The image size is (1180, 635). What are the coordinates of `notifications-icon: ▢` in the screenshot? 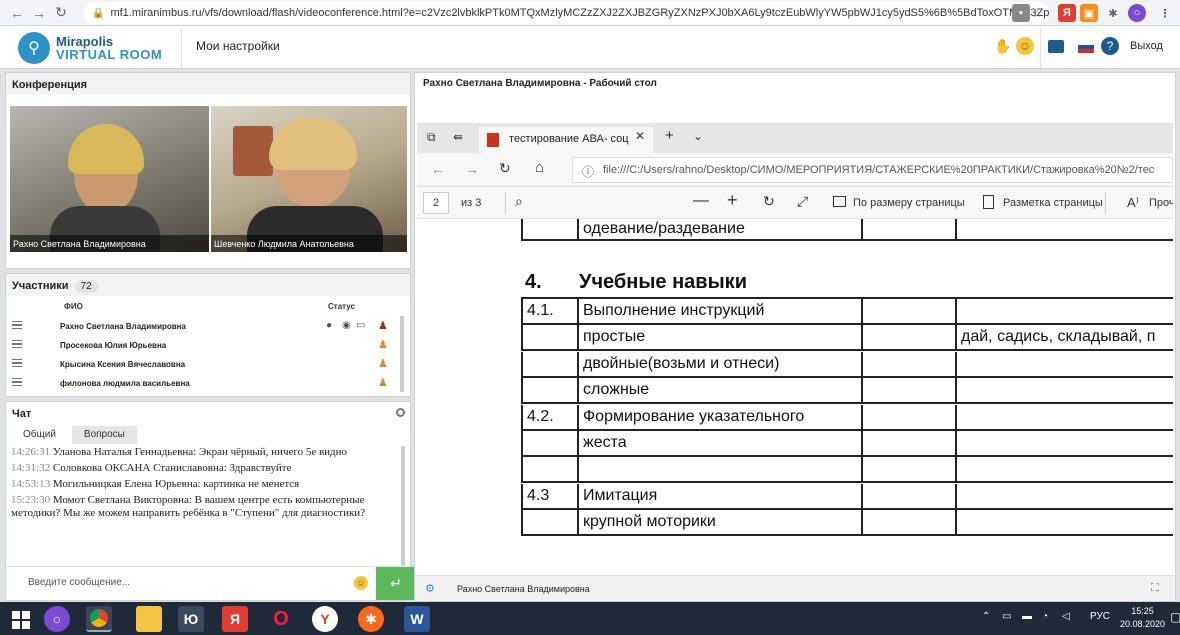 It's located at (1175, 617).